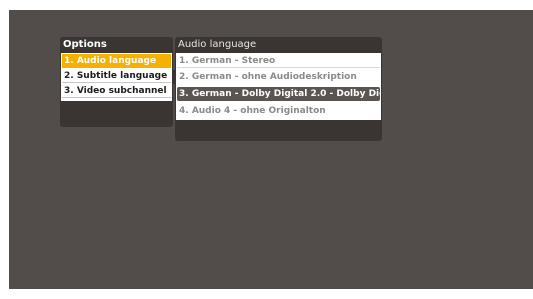 The width and height of the screenshot is (533, 299). What do you see at coordinates (217, 44) in the screenshot?
I see `audio-language-title: Audio language` at bounding box center [217, 44].